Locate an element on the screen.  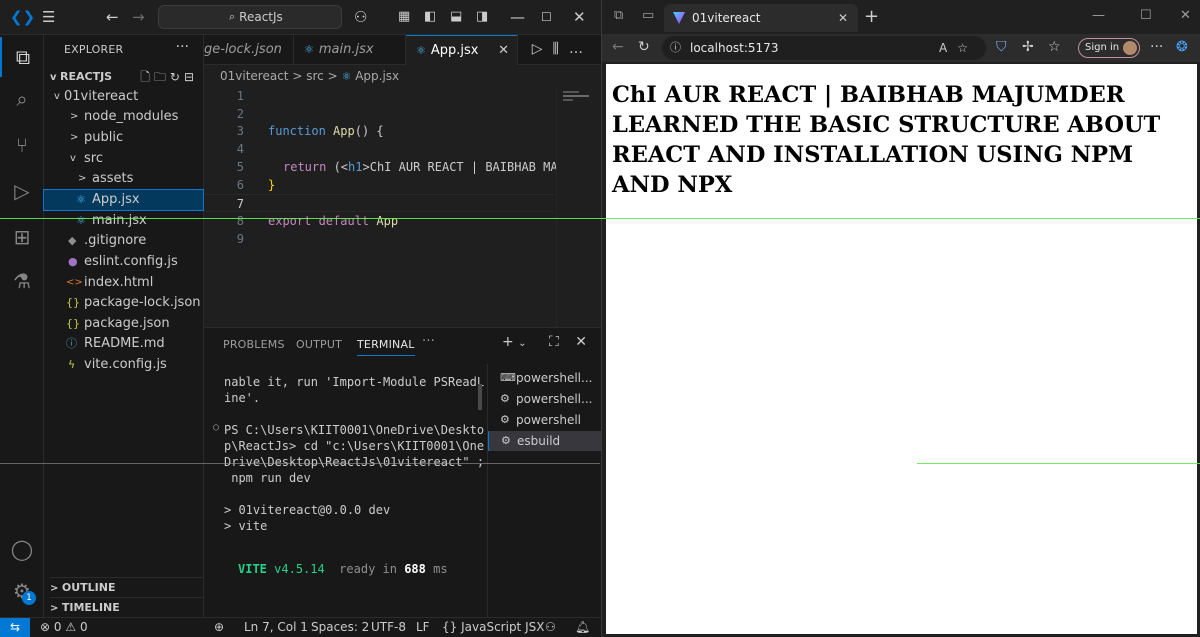
problems-status: ⊗ 0 ⚠ 0 is located at coordinates (64, 627).